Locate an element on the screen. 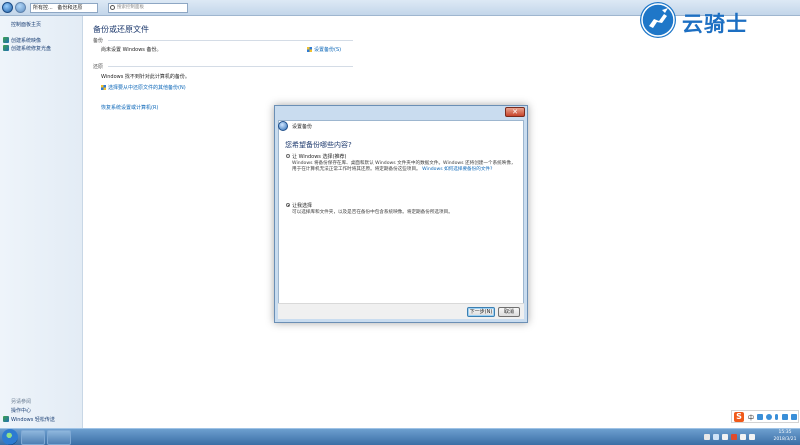 Image resolution: width=800 pixels, height=445 pixels. watermark: 云骑士 is located at coordinates (717, 21).